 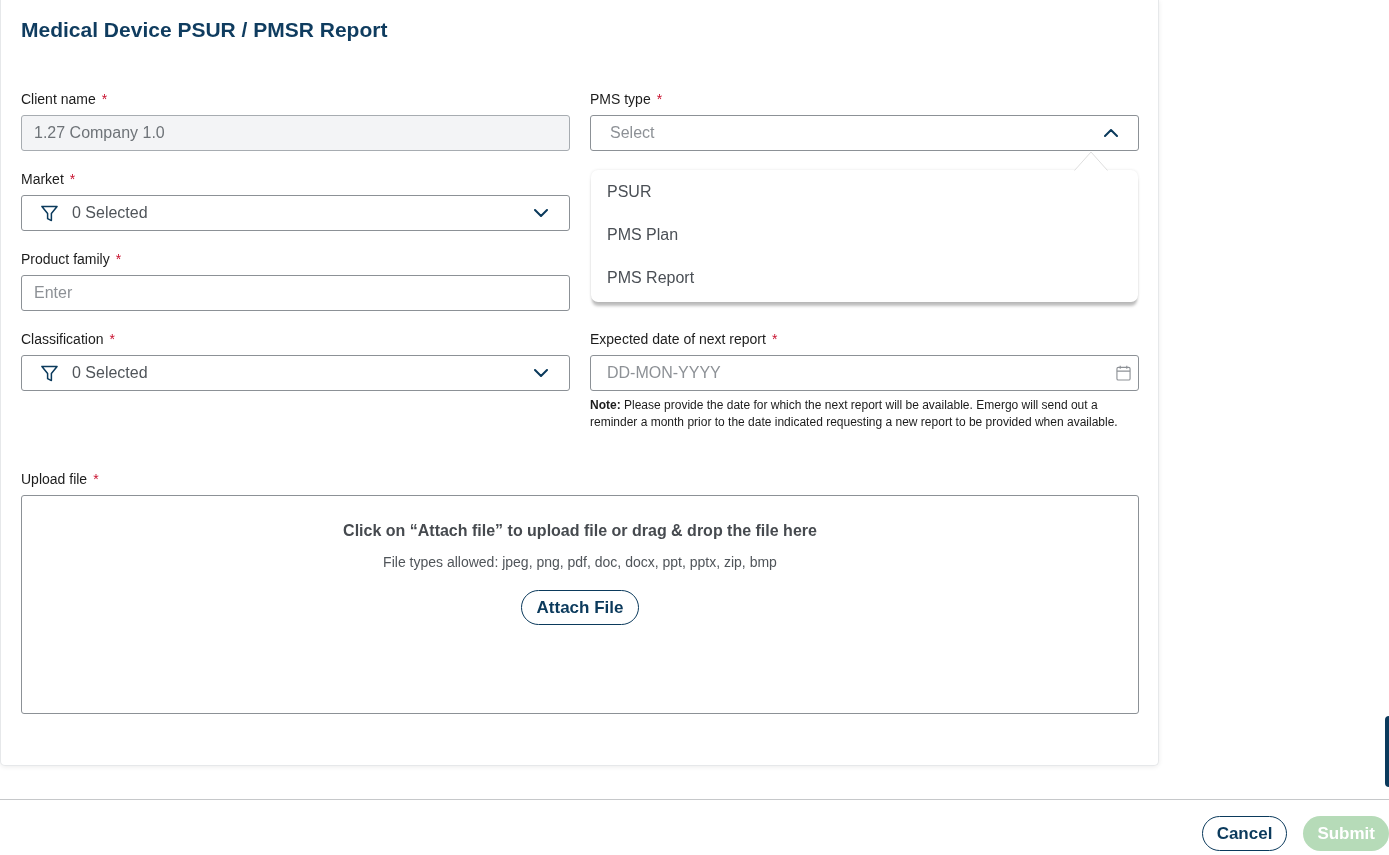 What do you see at coordinates (62, 339) in the screenshot?
I see `field-label: Classification` at bounding box center [62, 339].